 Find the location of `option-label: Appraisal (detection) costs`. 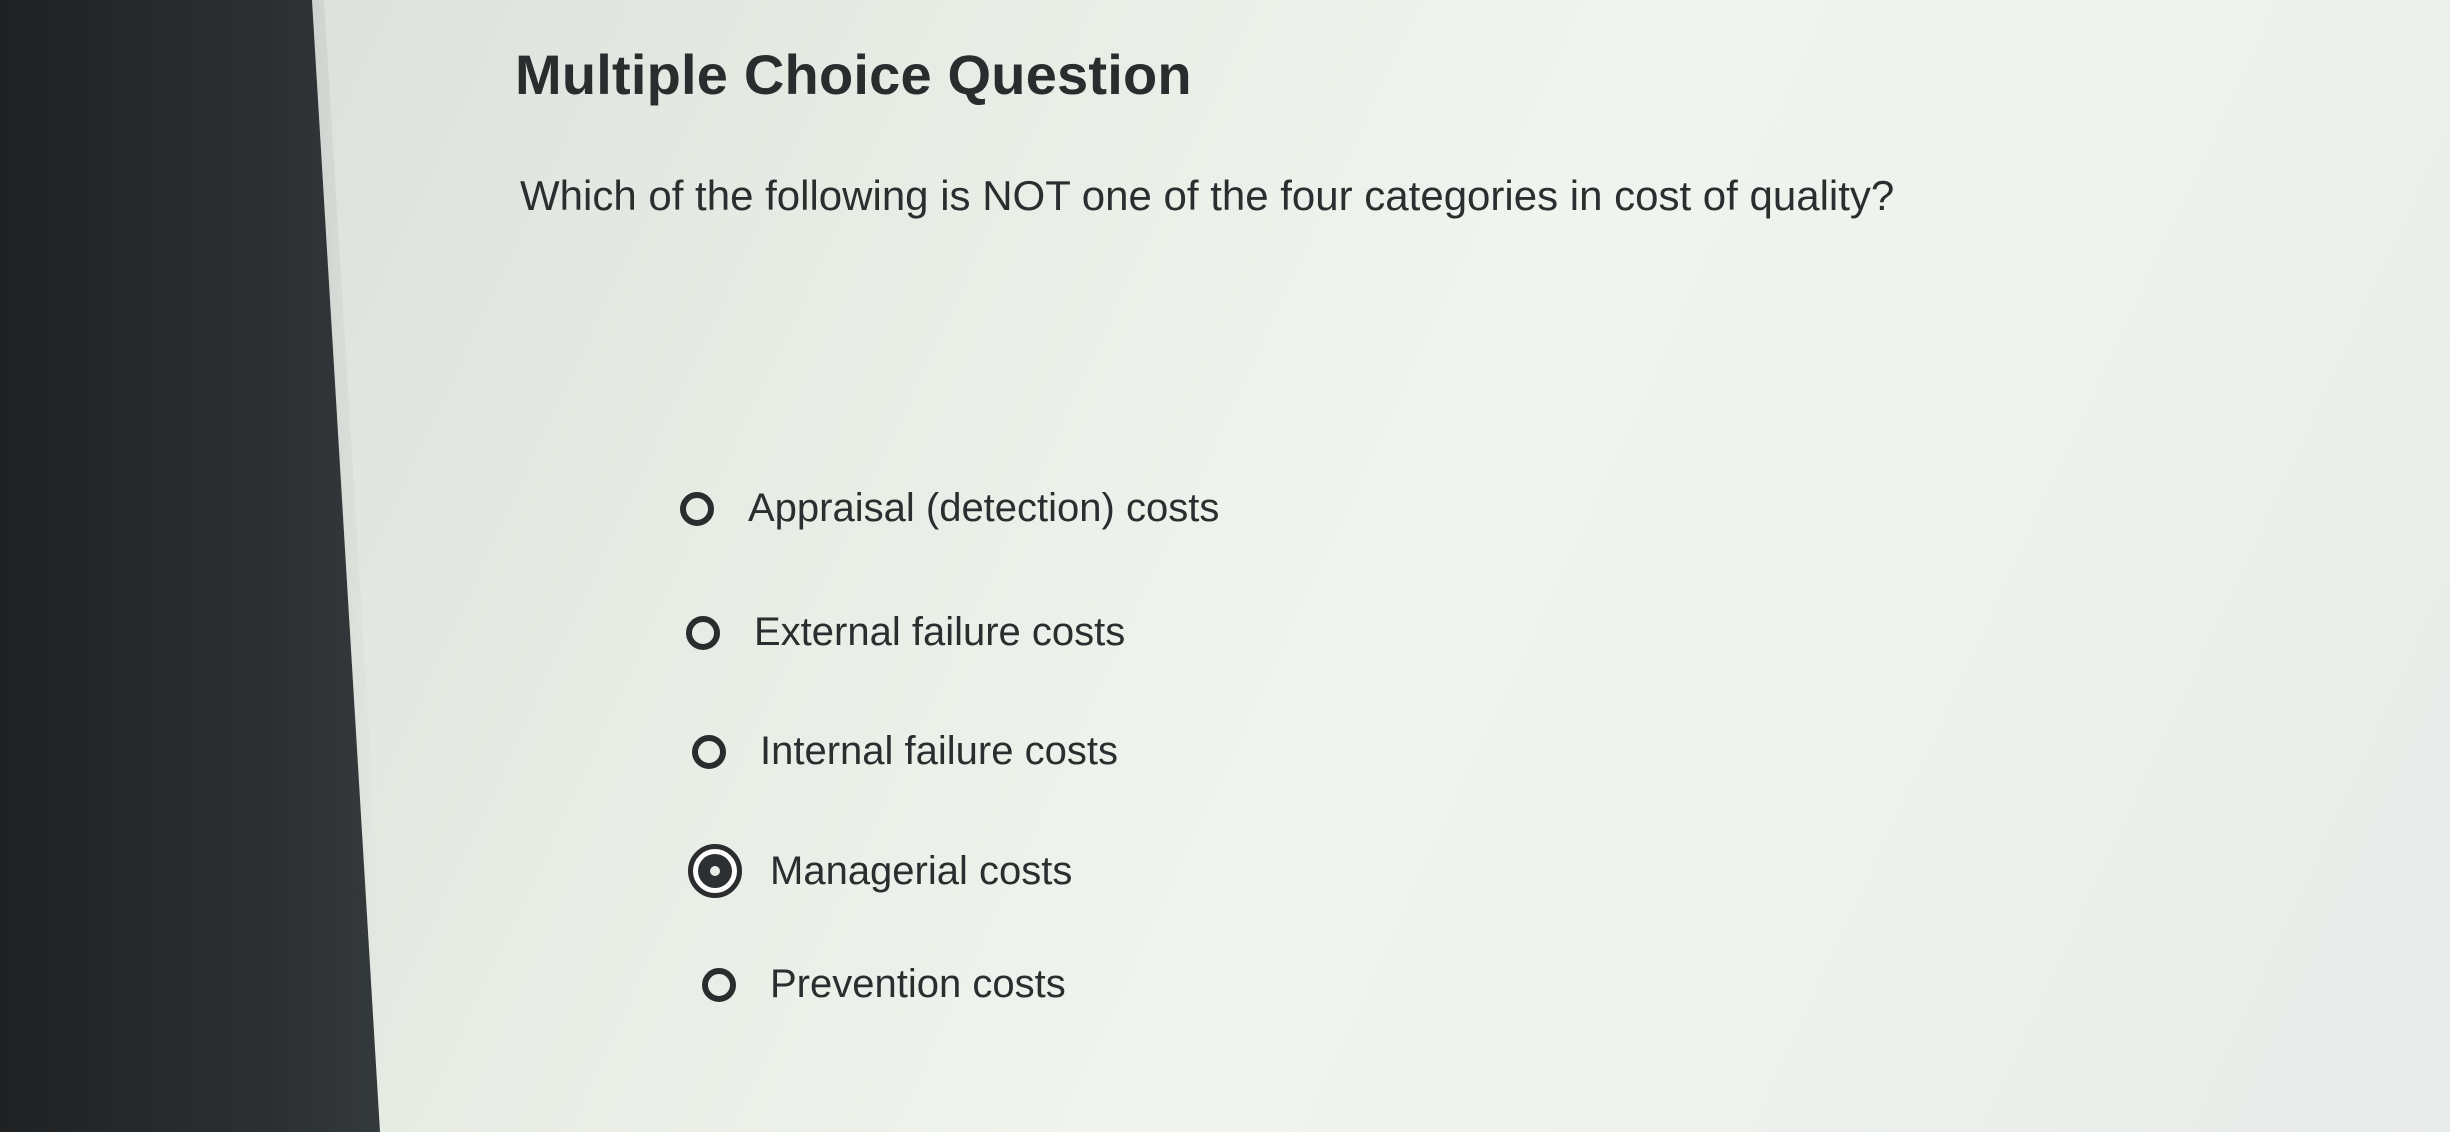

option-label: Appraisal (detection) costs is located at coordinates (984, 508).